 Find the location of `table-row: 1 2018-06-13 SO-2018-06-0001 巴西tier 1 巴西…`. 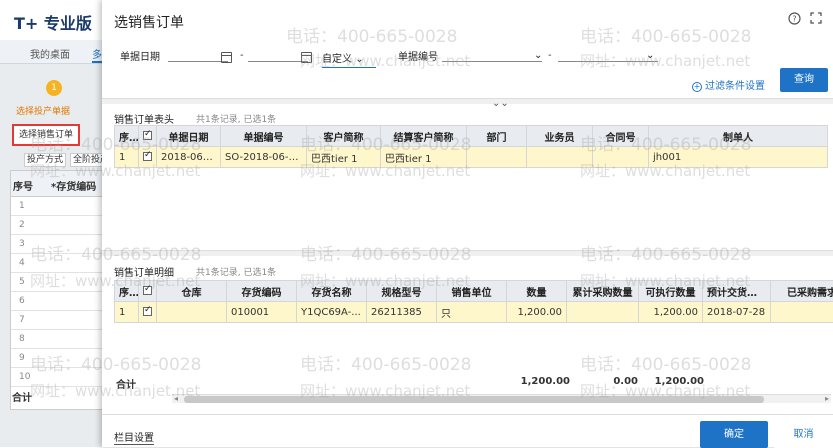

table-row: 1 2018-06-13 SO-2018-06-0001 巴西tier 1 巴西… is located at coordinates (471, 157).